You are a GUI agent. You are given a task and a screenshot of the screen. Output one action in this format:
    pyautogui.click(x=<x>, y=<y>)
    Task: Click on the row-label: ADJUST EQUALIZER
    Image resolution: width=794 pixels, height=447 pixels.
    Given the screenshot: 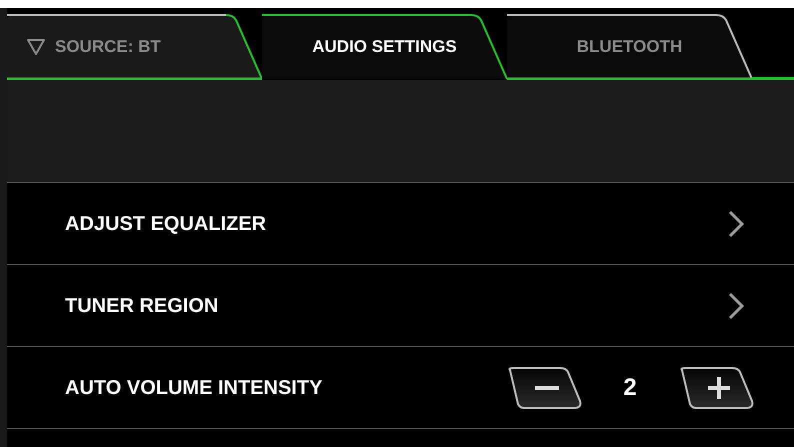 What is the action you would take?
    pyautogui.click(x=166, y=224)
    